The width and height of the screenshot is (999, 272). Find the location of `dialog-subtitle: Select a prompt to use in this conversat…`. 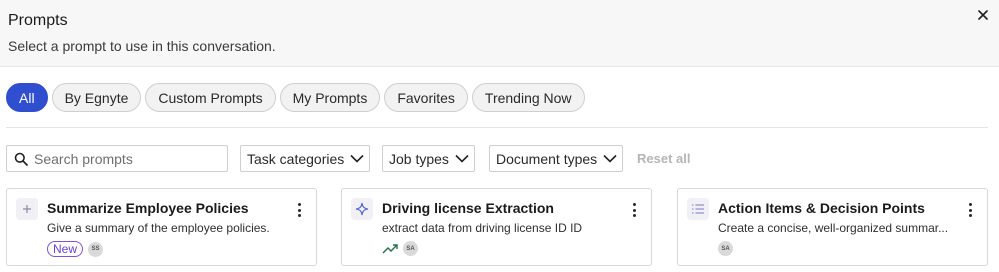

dialog-subtitle: Select a prompt to use in this conversat… is located at coordinates (142, 46).